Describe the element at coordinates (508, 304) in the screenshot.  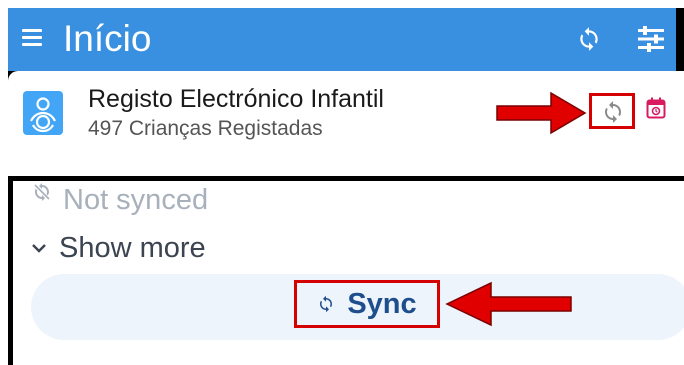
I see `red-arrow-left-annotation` at that location.